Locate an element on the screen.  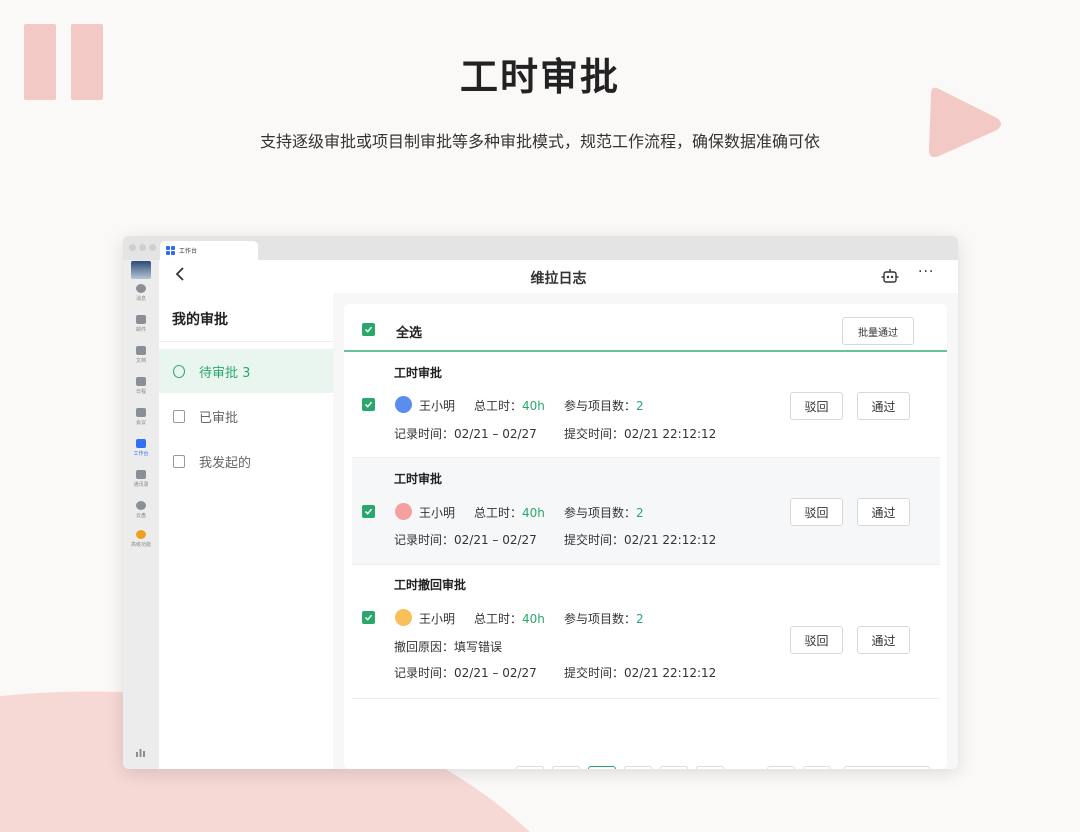
withdraw-reason: 撤回原因：填写错误 is located at coordinates (448, 647).